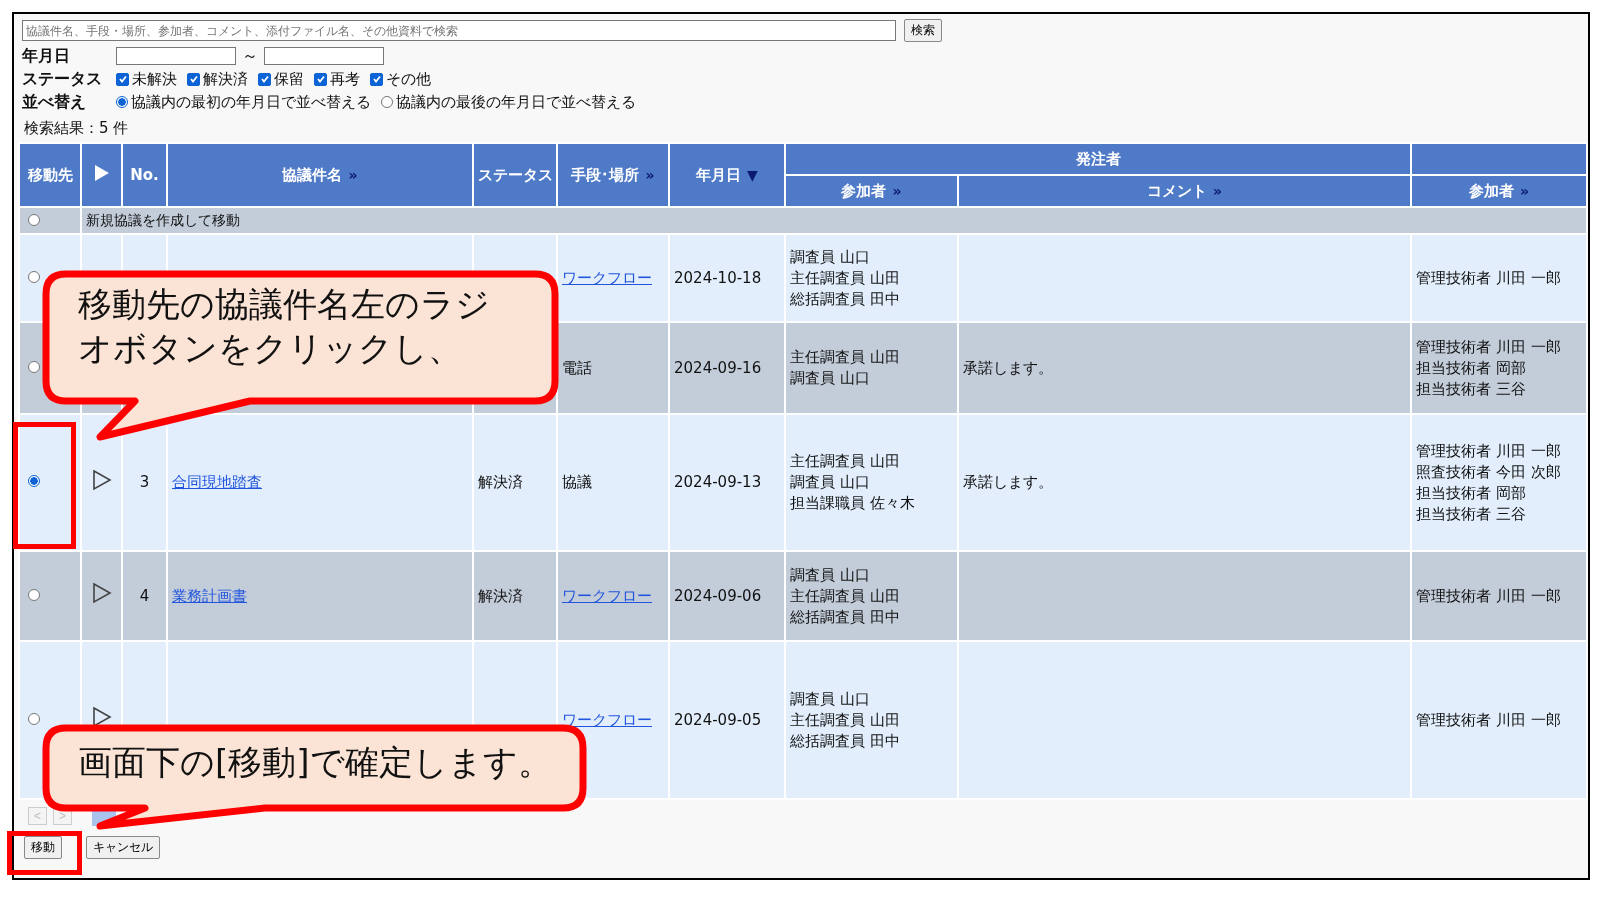 The image size is (1603, 897). What do you see at coordinates (923, 30) in the screenshot?
I see `search-button: 検索` at bounding box center [923, 30].